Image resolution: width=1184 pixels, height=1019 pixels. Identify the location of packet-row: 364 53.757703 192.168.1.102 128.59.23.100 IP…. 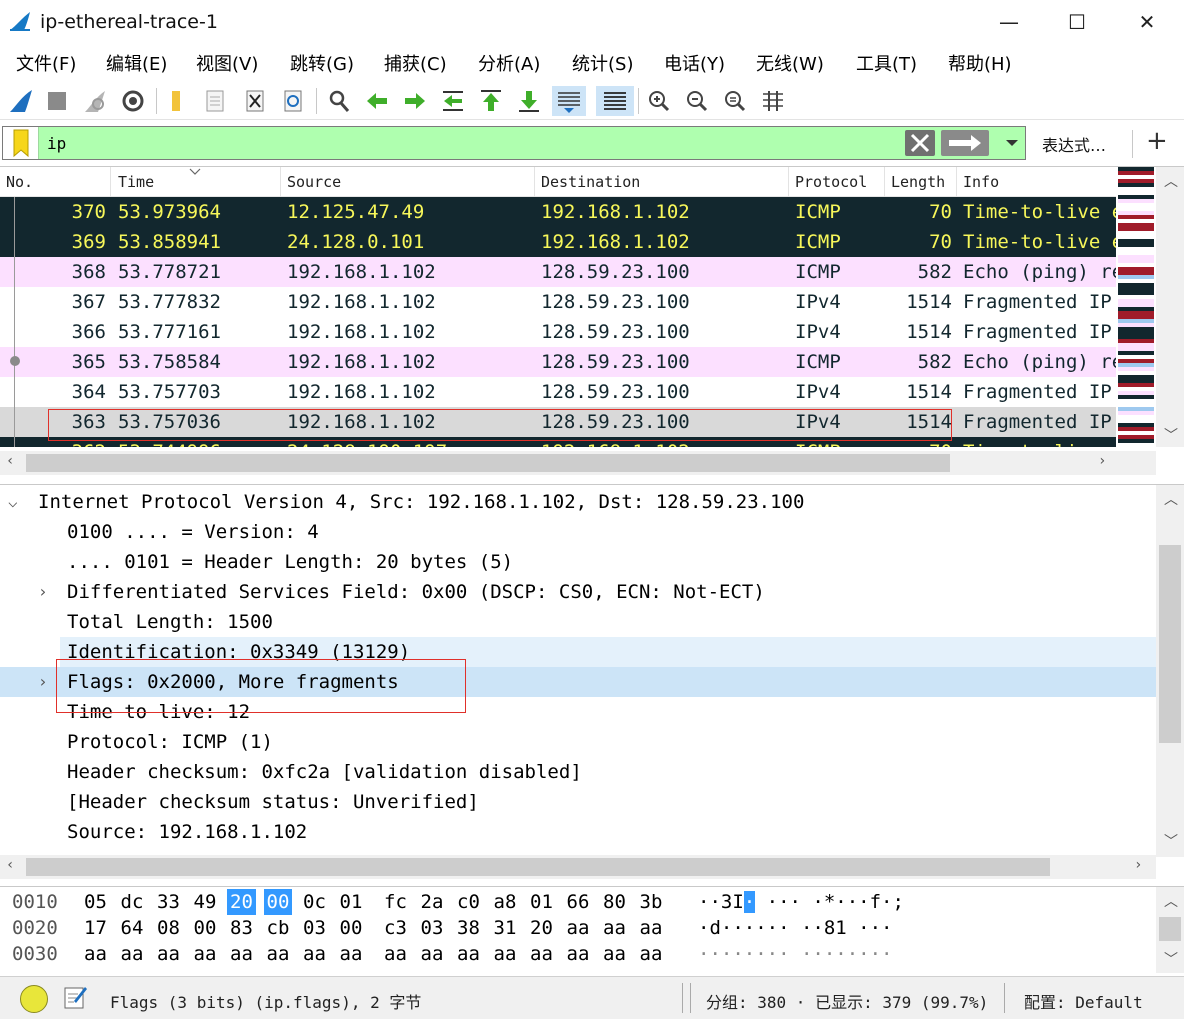
(558, 392).